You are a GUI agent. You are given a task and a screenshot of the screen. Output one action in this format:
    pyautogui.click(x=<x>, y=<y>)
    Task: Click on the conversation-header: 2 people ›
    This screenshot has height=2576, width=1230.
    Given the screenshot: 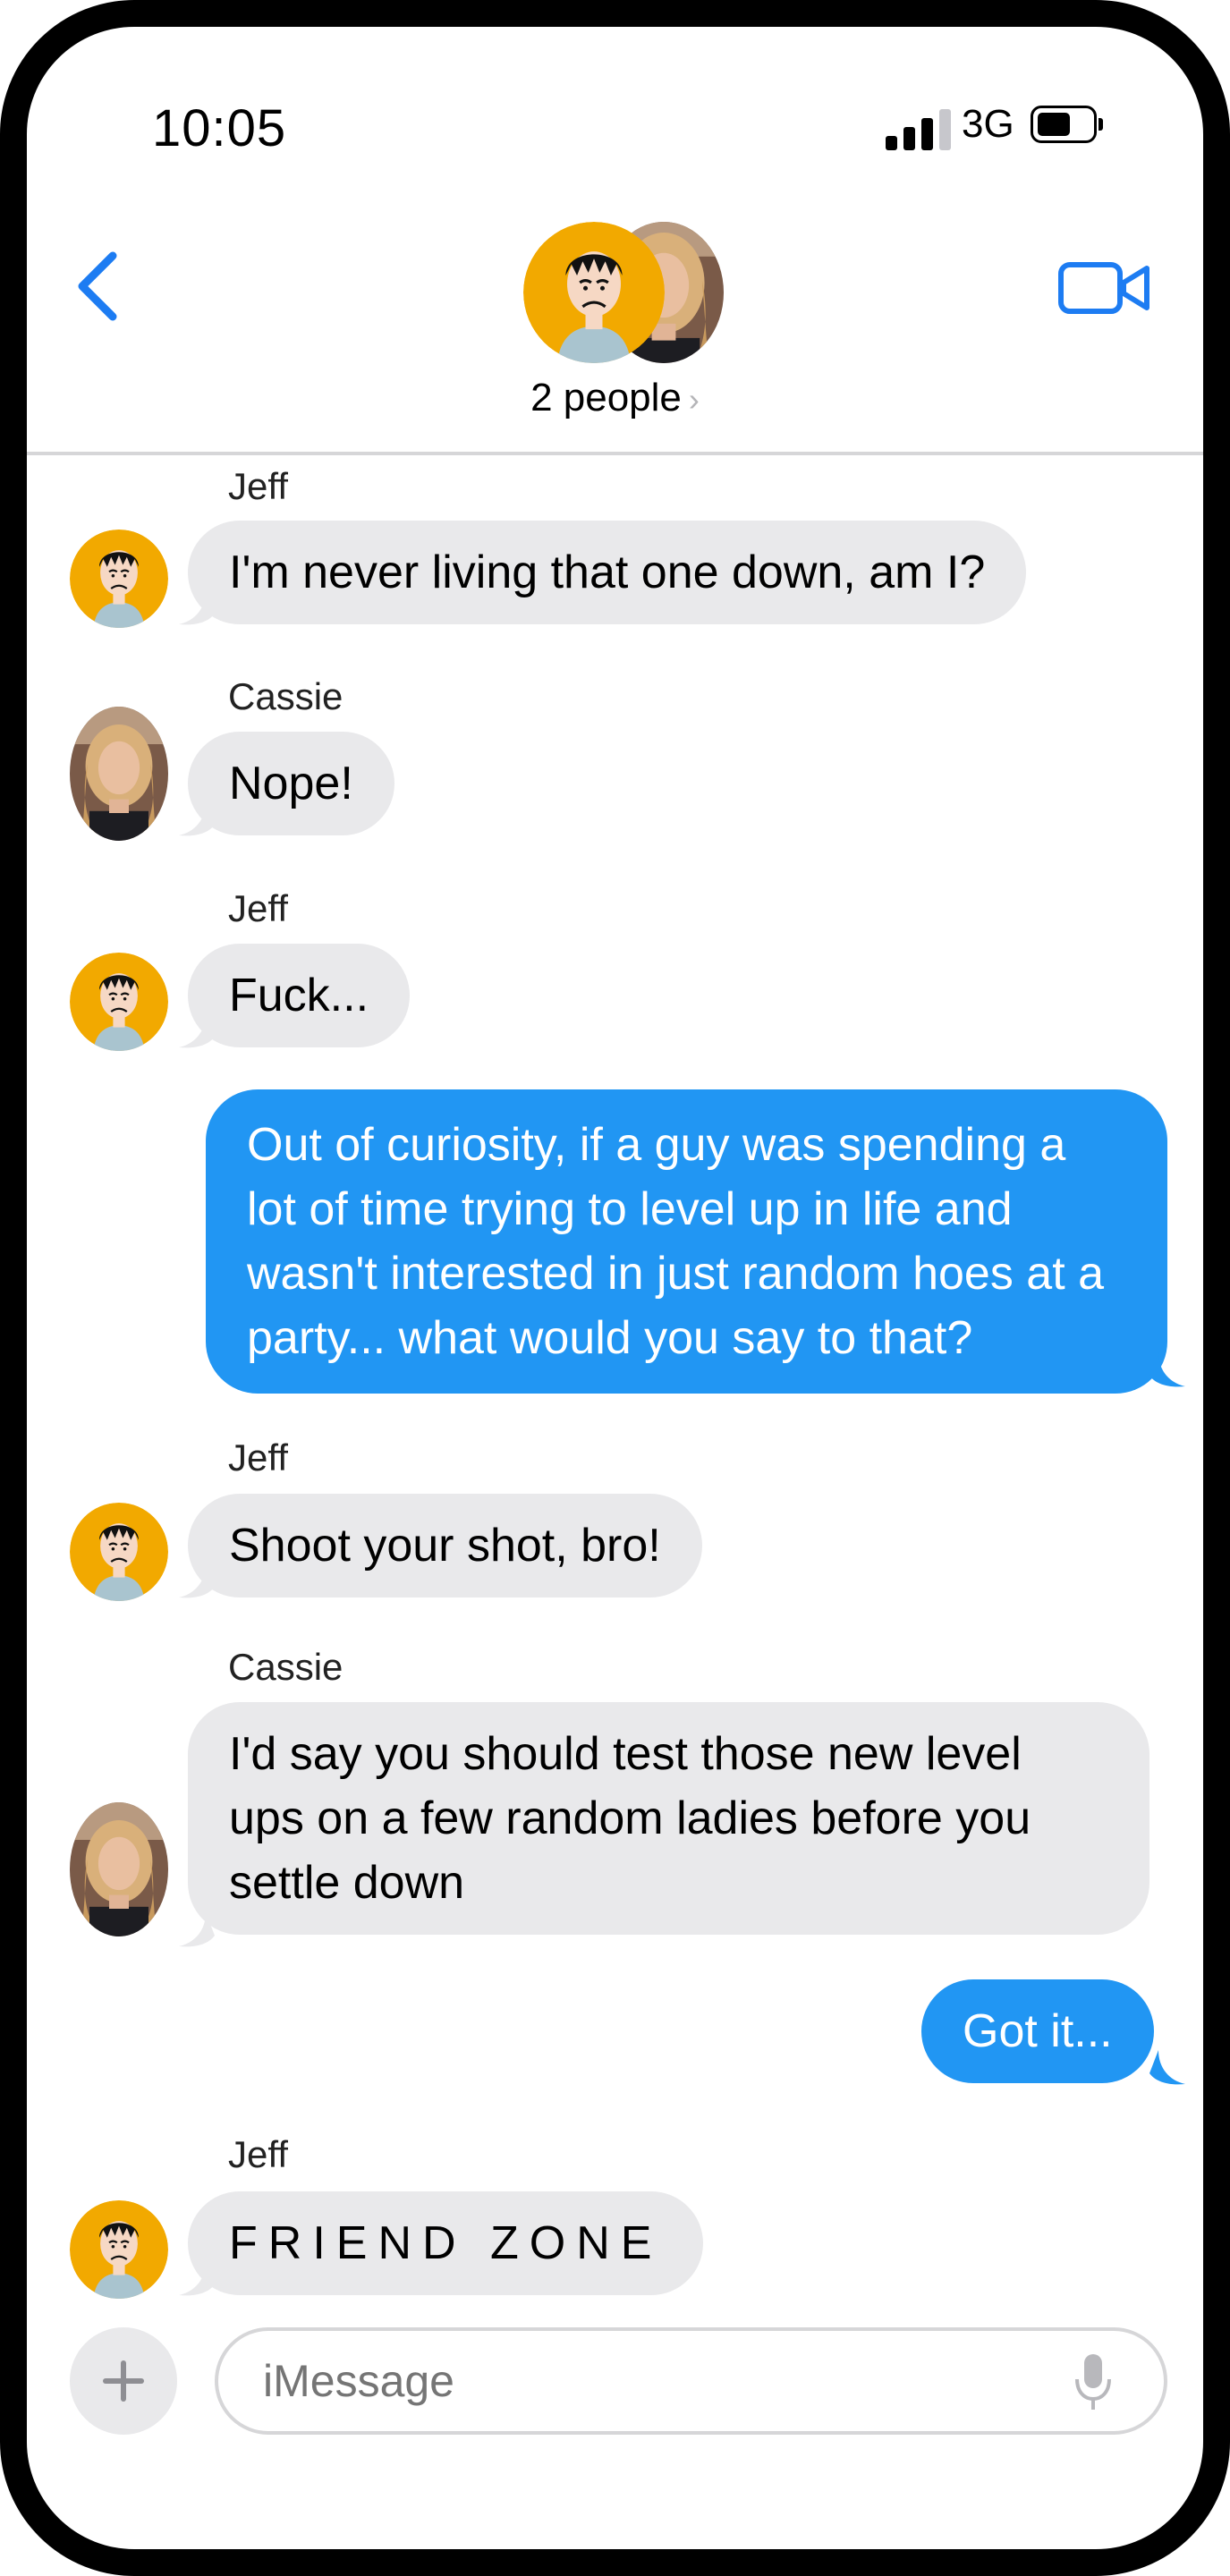 What is the action you would take?
    pyautogui.click(x=615, y=321)
    